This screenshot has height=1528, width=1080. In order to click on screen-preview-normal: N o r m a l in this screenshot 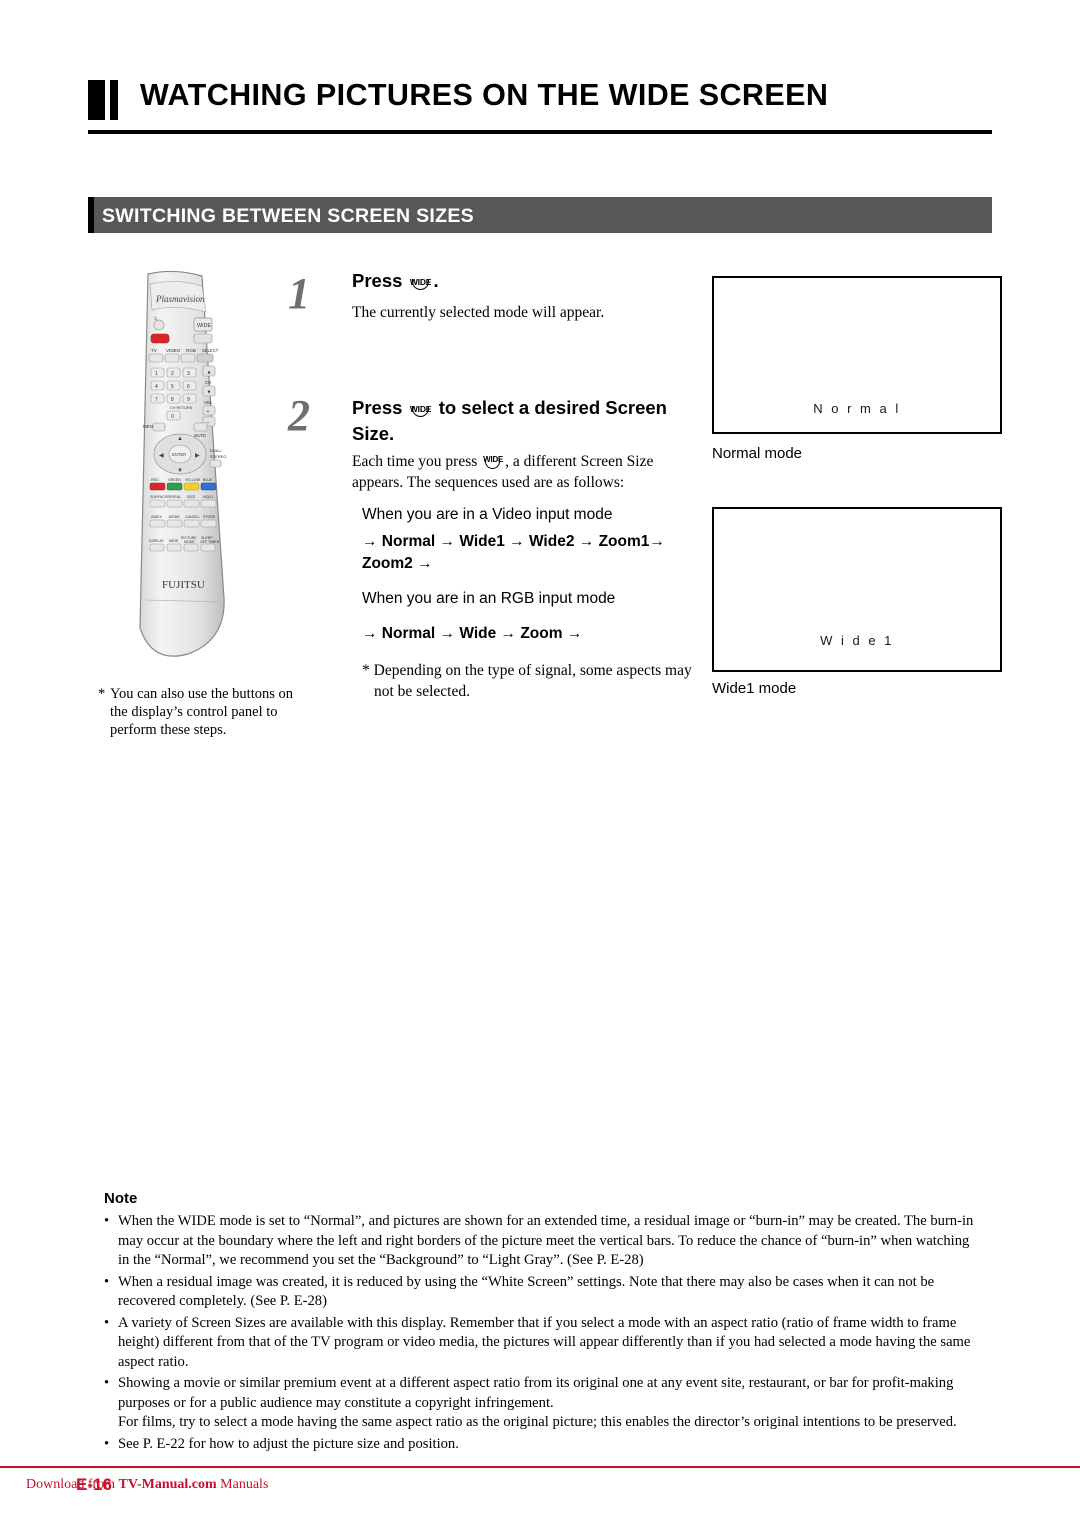, I will do `click(857, 355)`.